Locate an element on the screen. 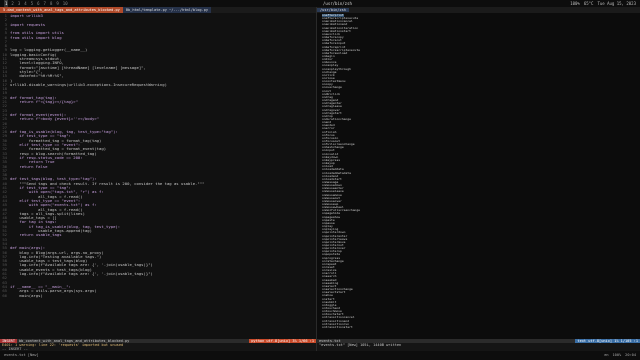  code-line: from utils import blog is located at coordinates (36, 37).